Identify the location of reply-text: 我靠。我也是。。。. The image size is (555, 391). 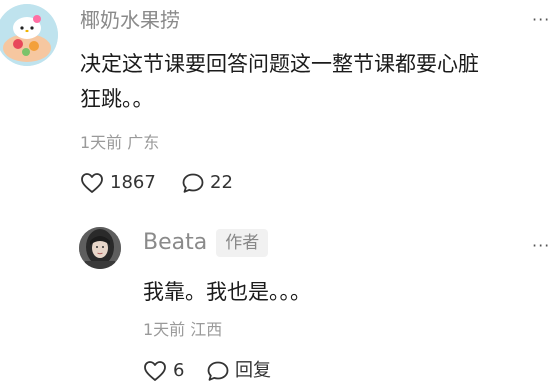
(227, 292).